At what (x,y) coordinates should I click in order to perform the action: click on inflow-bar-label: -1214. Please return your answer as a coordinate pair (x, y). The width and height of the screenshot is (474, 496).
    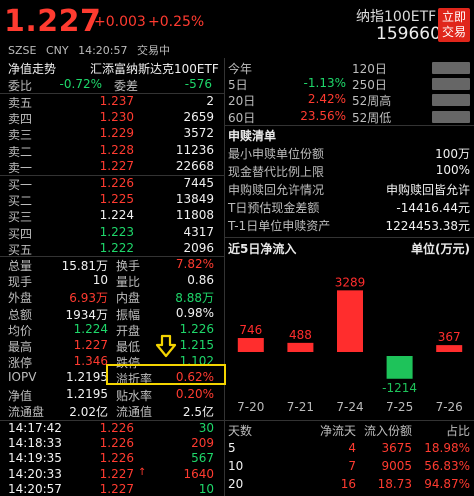
    Looking at the image, I should click on (399, 388).